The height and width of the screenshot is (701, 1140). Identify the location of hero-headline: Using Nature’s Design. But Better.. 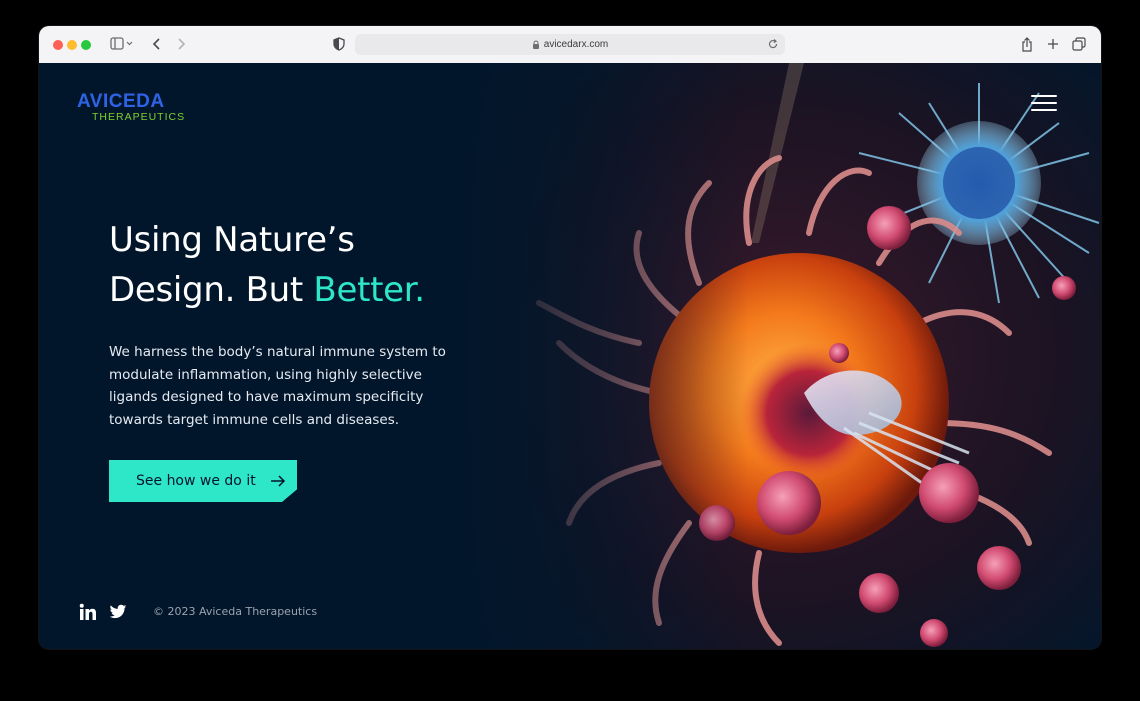
(267, 265).